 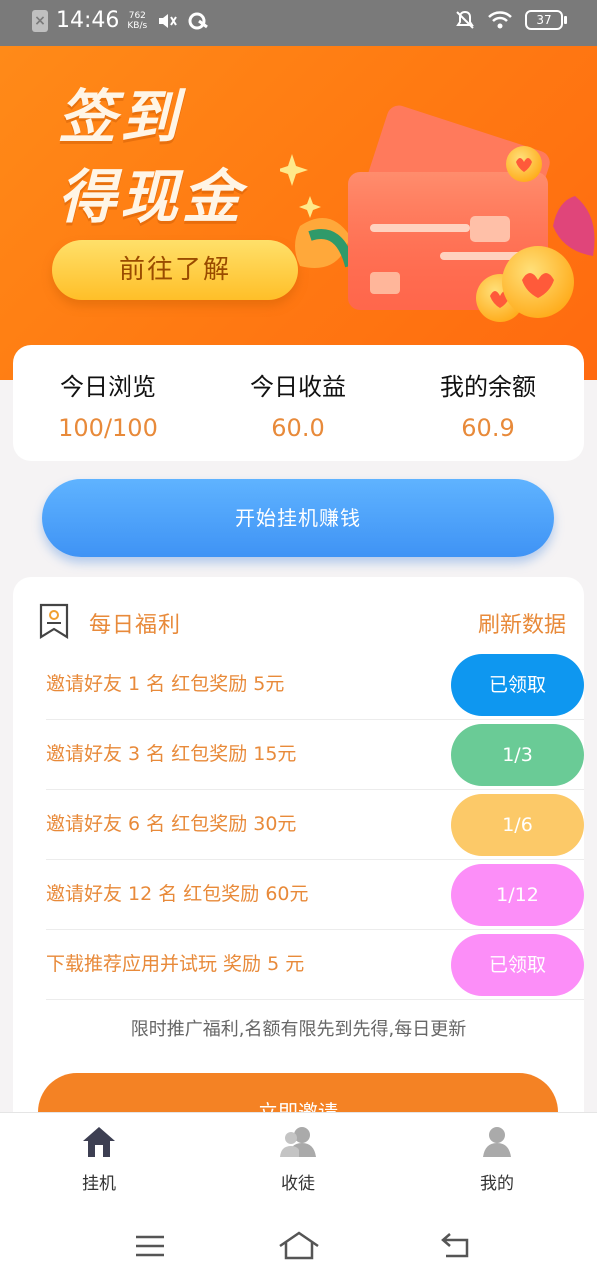 I want to click on welfare-row: 邀请好友 3 名 红包奖励 15元 1/3, so click(x=315, y=754).